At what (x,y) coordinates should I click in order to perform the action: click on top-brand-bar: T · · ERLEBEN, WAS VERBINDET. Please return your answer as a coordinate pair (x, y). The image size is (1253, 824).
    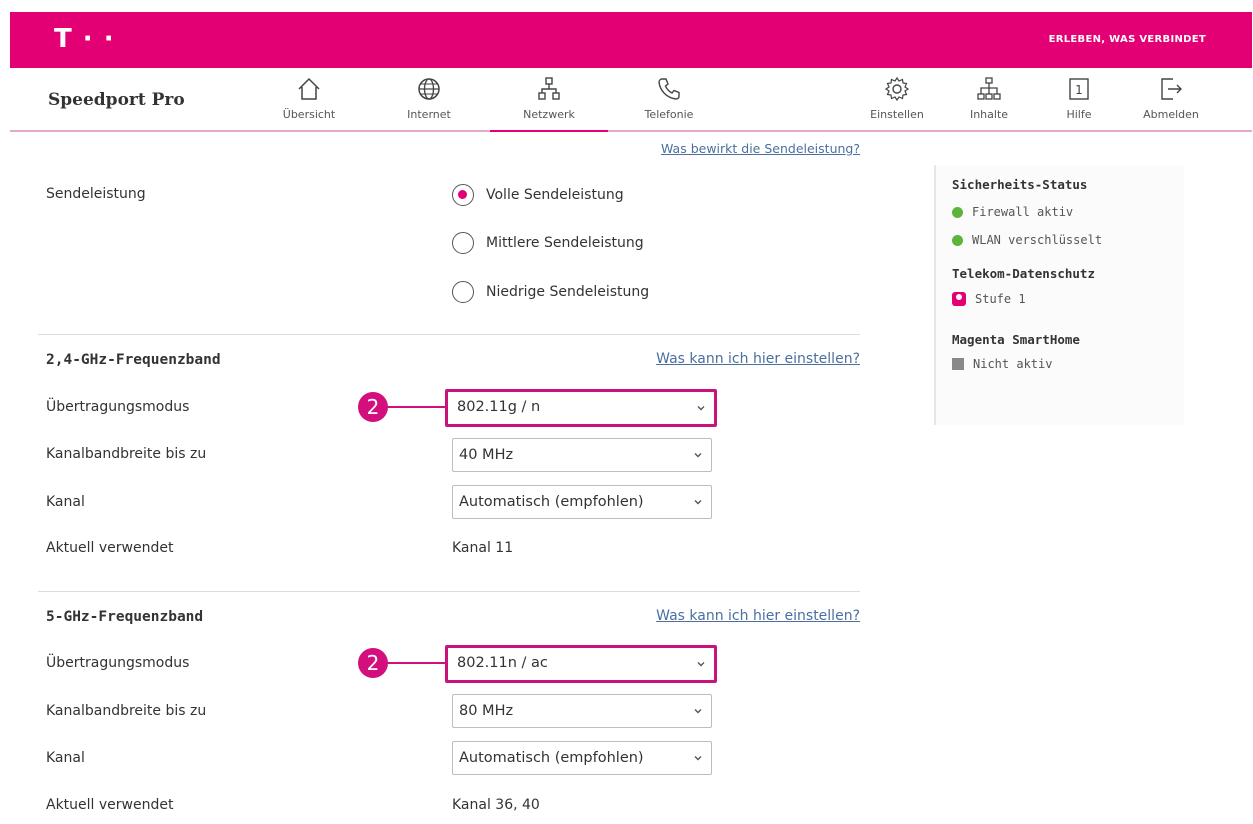
    Looking at the image, I should click on (631, 40).